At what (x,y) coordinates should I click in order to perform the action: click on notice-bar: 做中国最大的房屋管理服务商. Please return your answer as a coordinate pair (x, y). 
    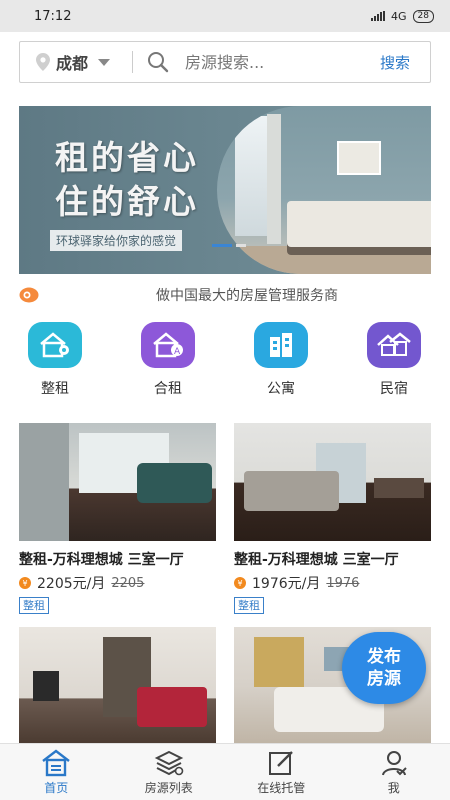
    Looking at the image, I should click on (225, 295).